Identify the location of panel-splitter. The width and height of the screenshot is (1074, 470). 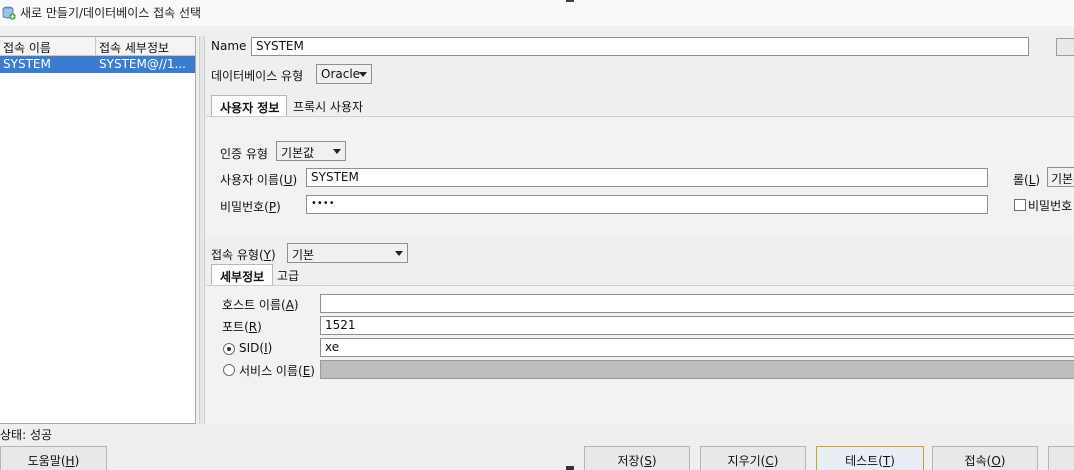
(202, 230).